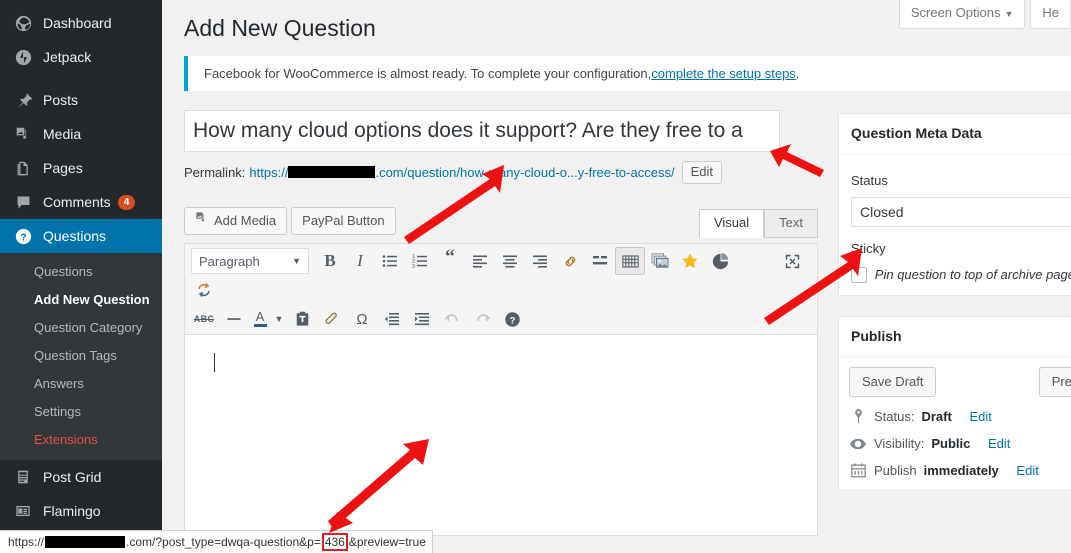 This screenshot has width=1071, height=553. What do you see at coordinates (960, 416) in the screenshot?
I see `status-row: Status: Draft Edit` at bounding box center [960, 416].